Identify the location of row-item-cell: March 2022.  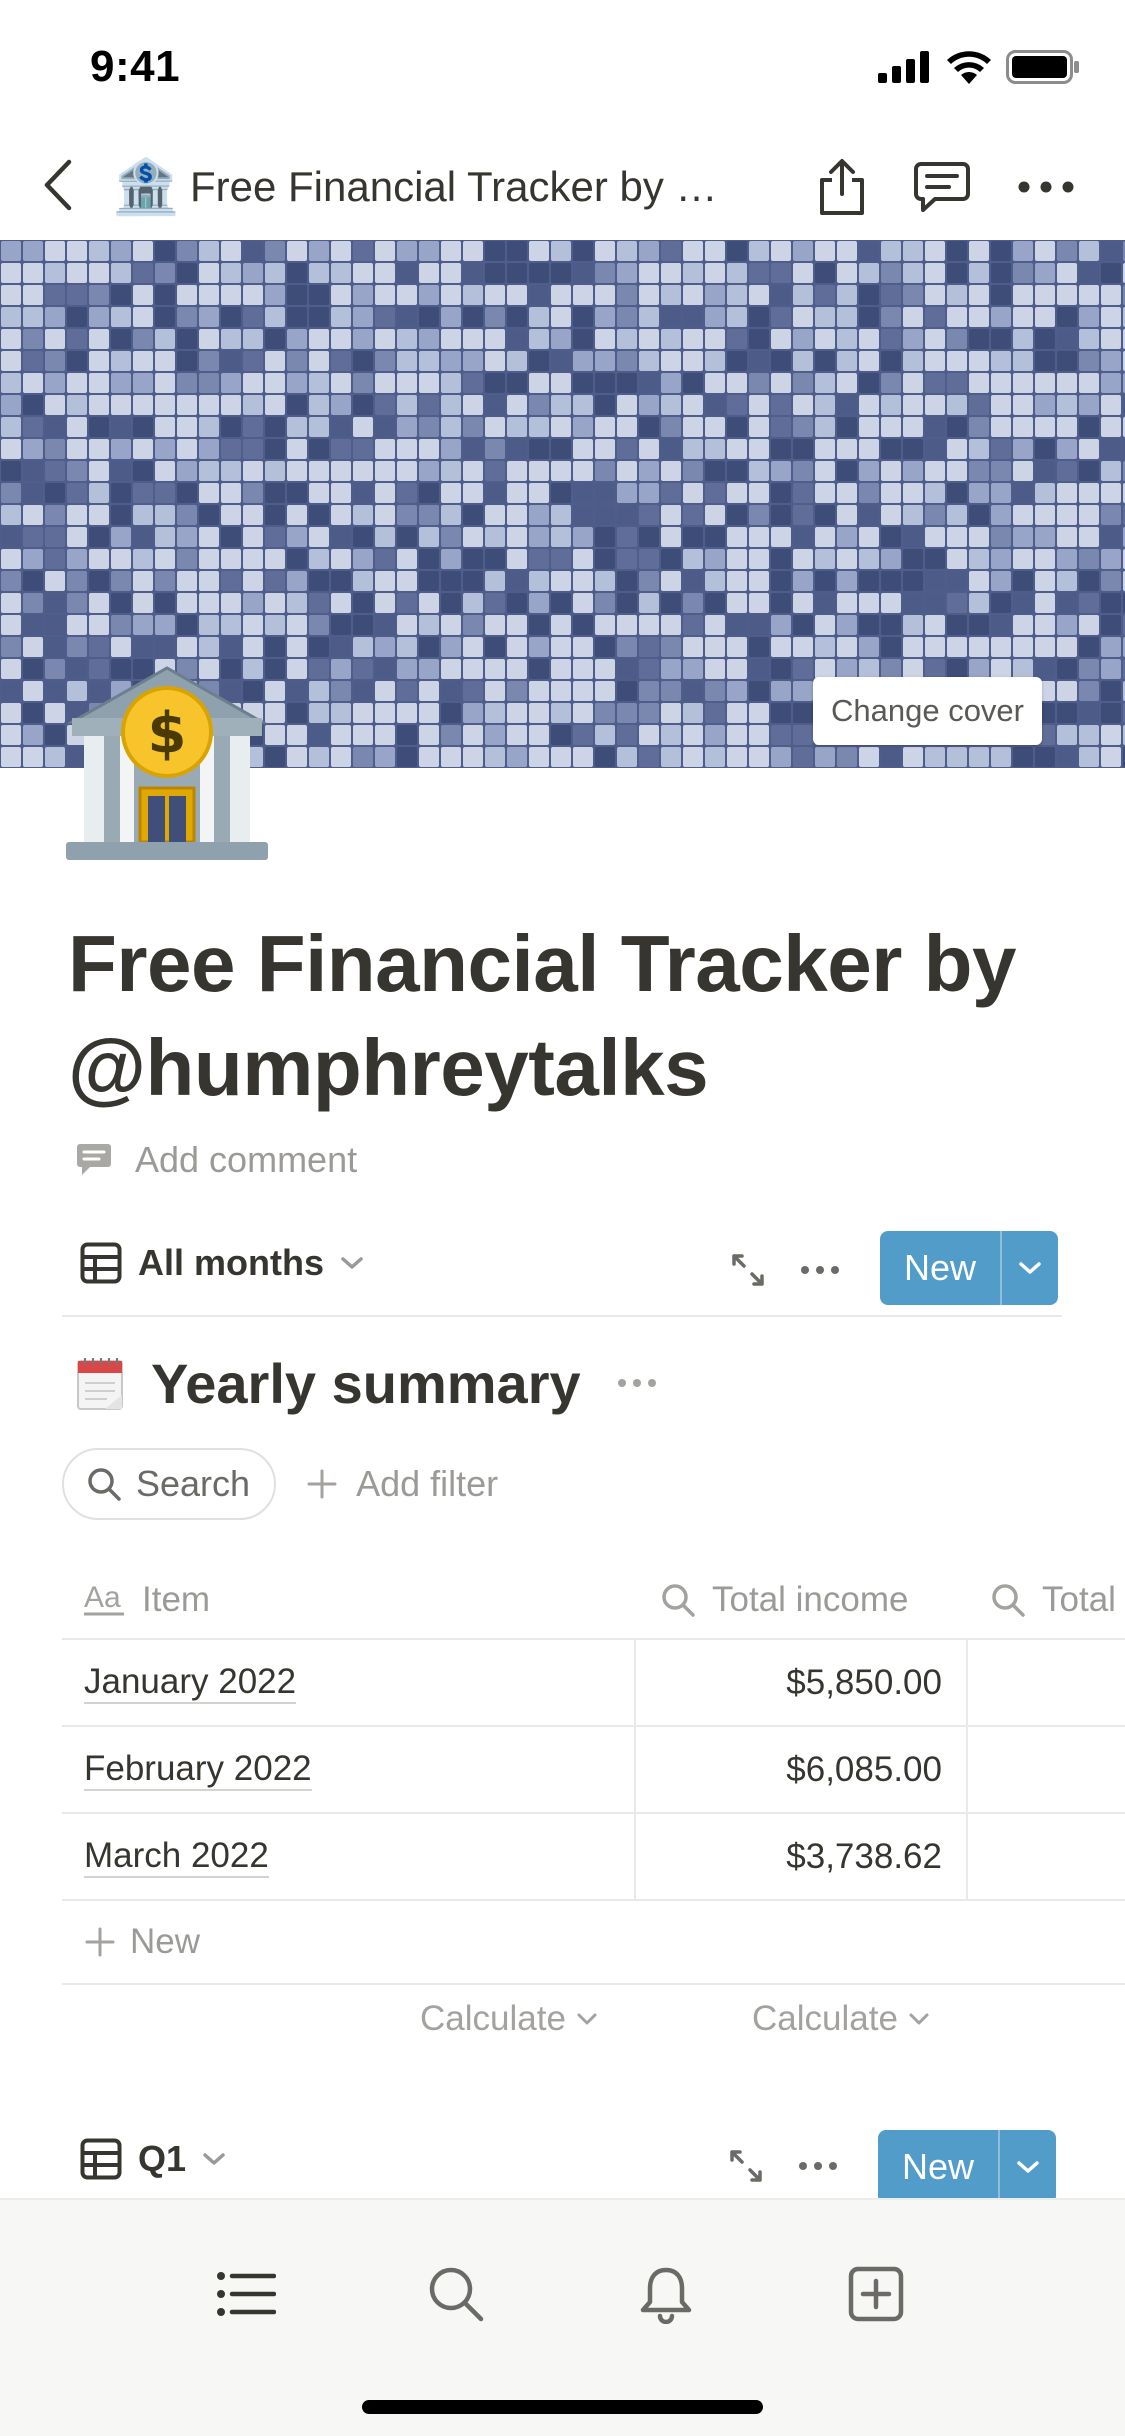
(176, 1856).